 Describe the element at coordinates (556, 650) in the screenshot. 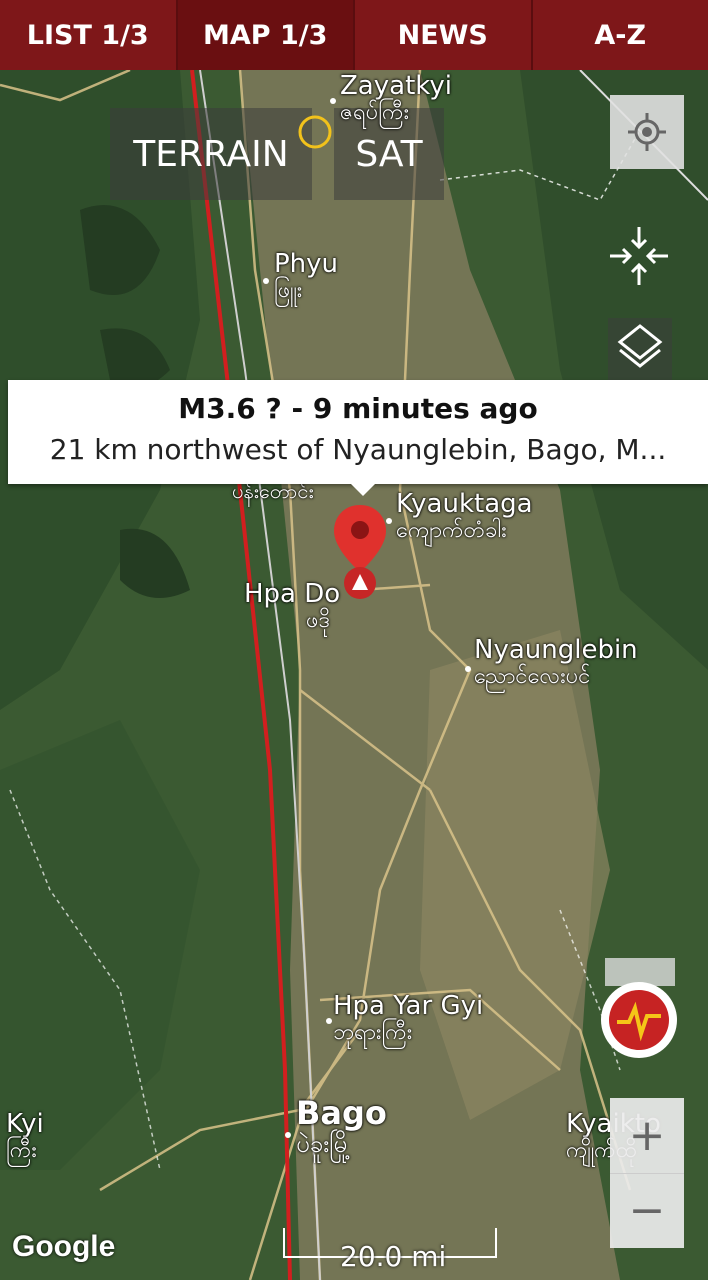

I see `place-name: Nyaunglebin` at that location.